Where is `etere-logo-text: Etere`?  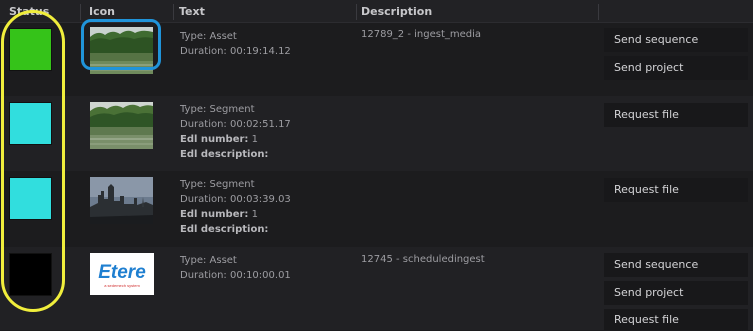 etere-logo-text: Etere is located at coordinates (122, 272).